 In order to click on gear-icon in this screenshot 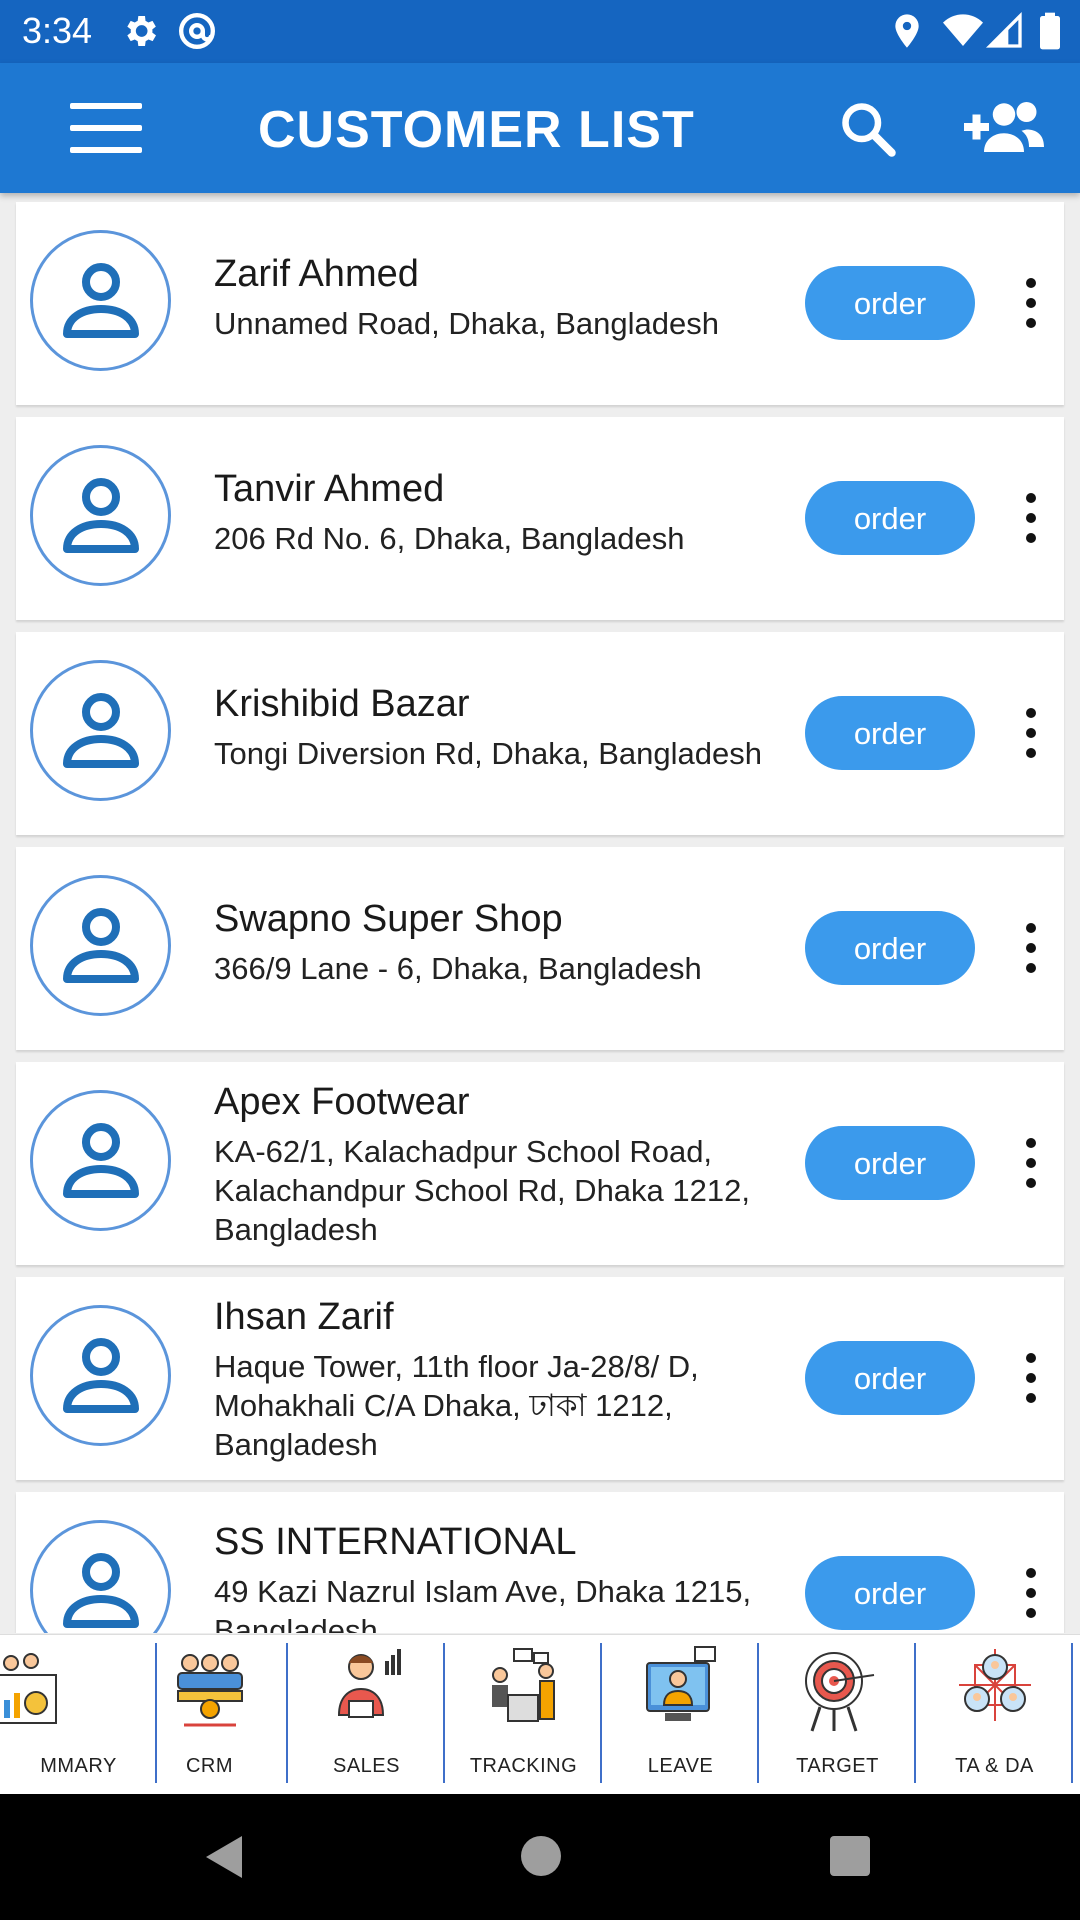, I will do `click(141, 31)`.